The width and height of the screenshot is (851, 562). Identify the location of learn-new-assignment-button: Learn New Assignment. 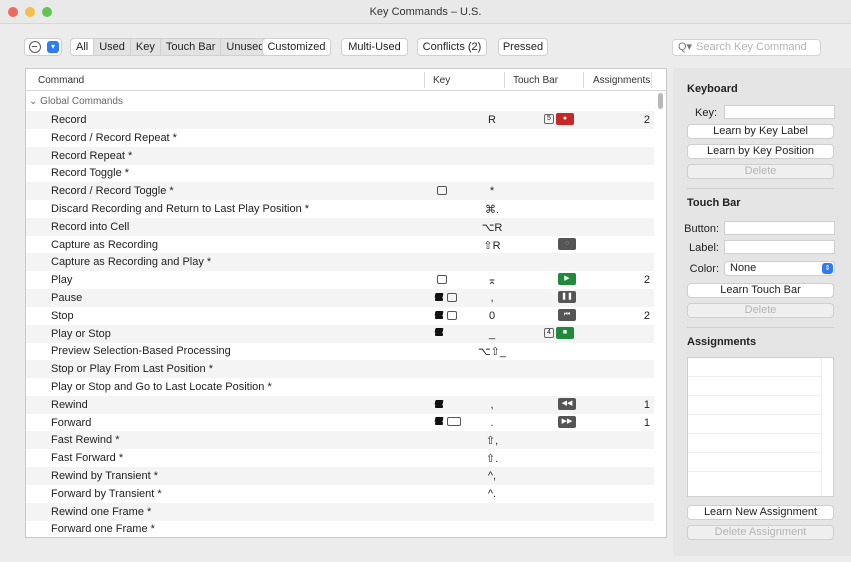
(760, 512).